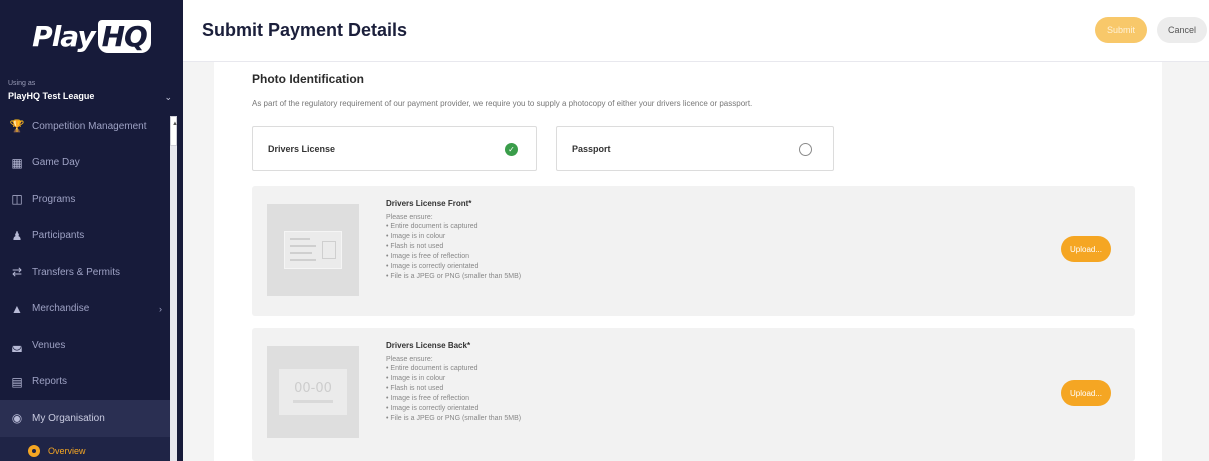 This screenshot has height=461, width=1209. I want to click on option-drivers-license: Drivers License ✓, so click(394, 148).